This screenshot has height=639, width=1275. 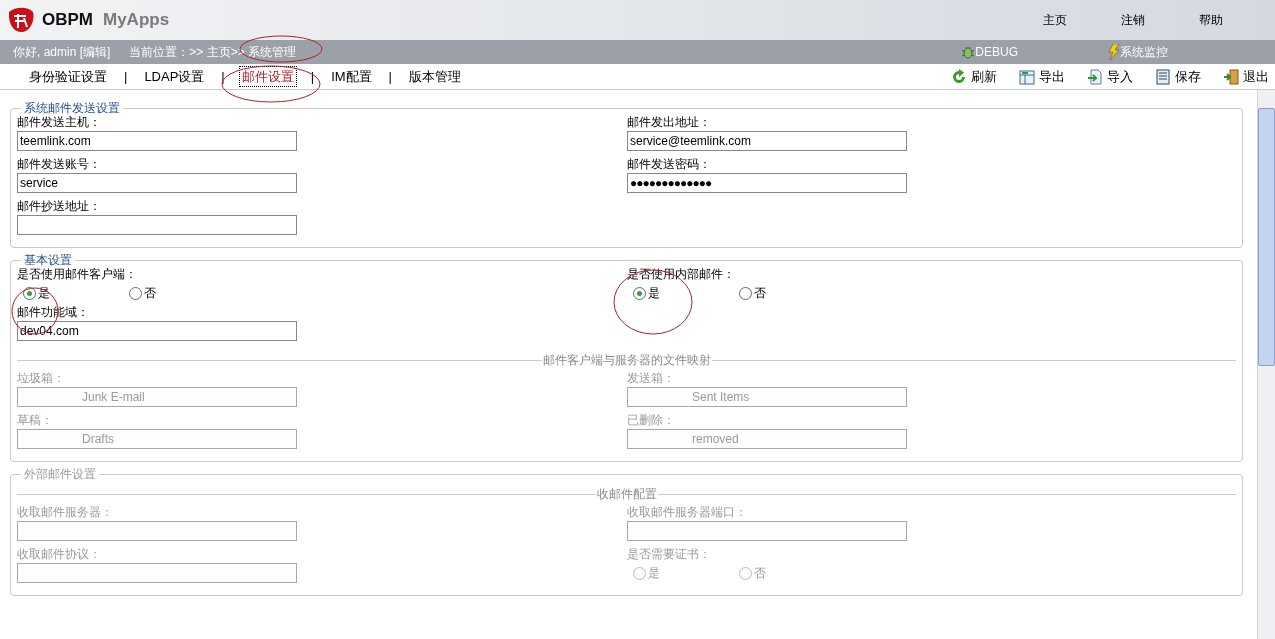 I want to click on field-label: 已删除：, so click(x=651, y=420).